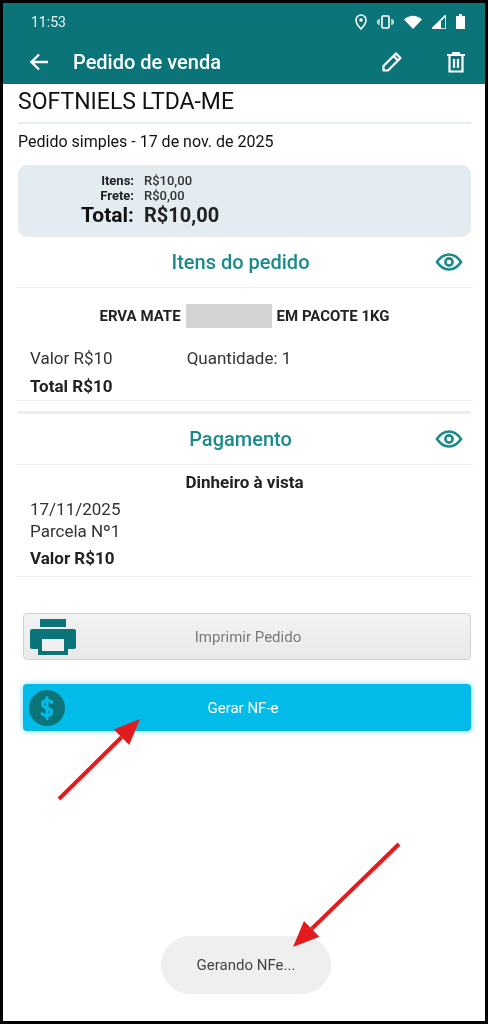 This screenshot has height=1024, width=488. What do you see at coordinates (53, 636) in the screenshot?
I see `printer-icon` at bounding box center [53, 636].